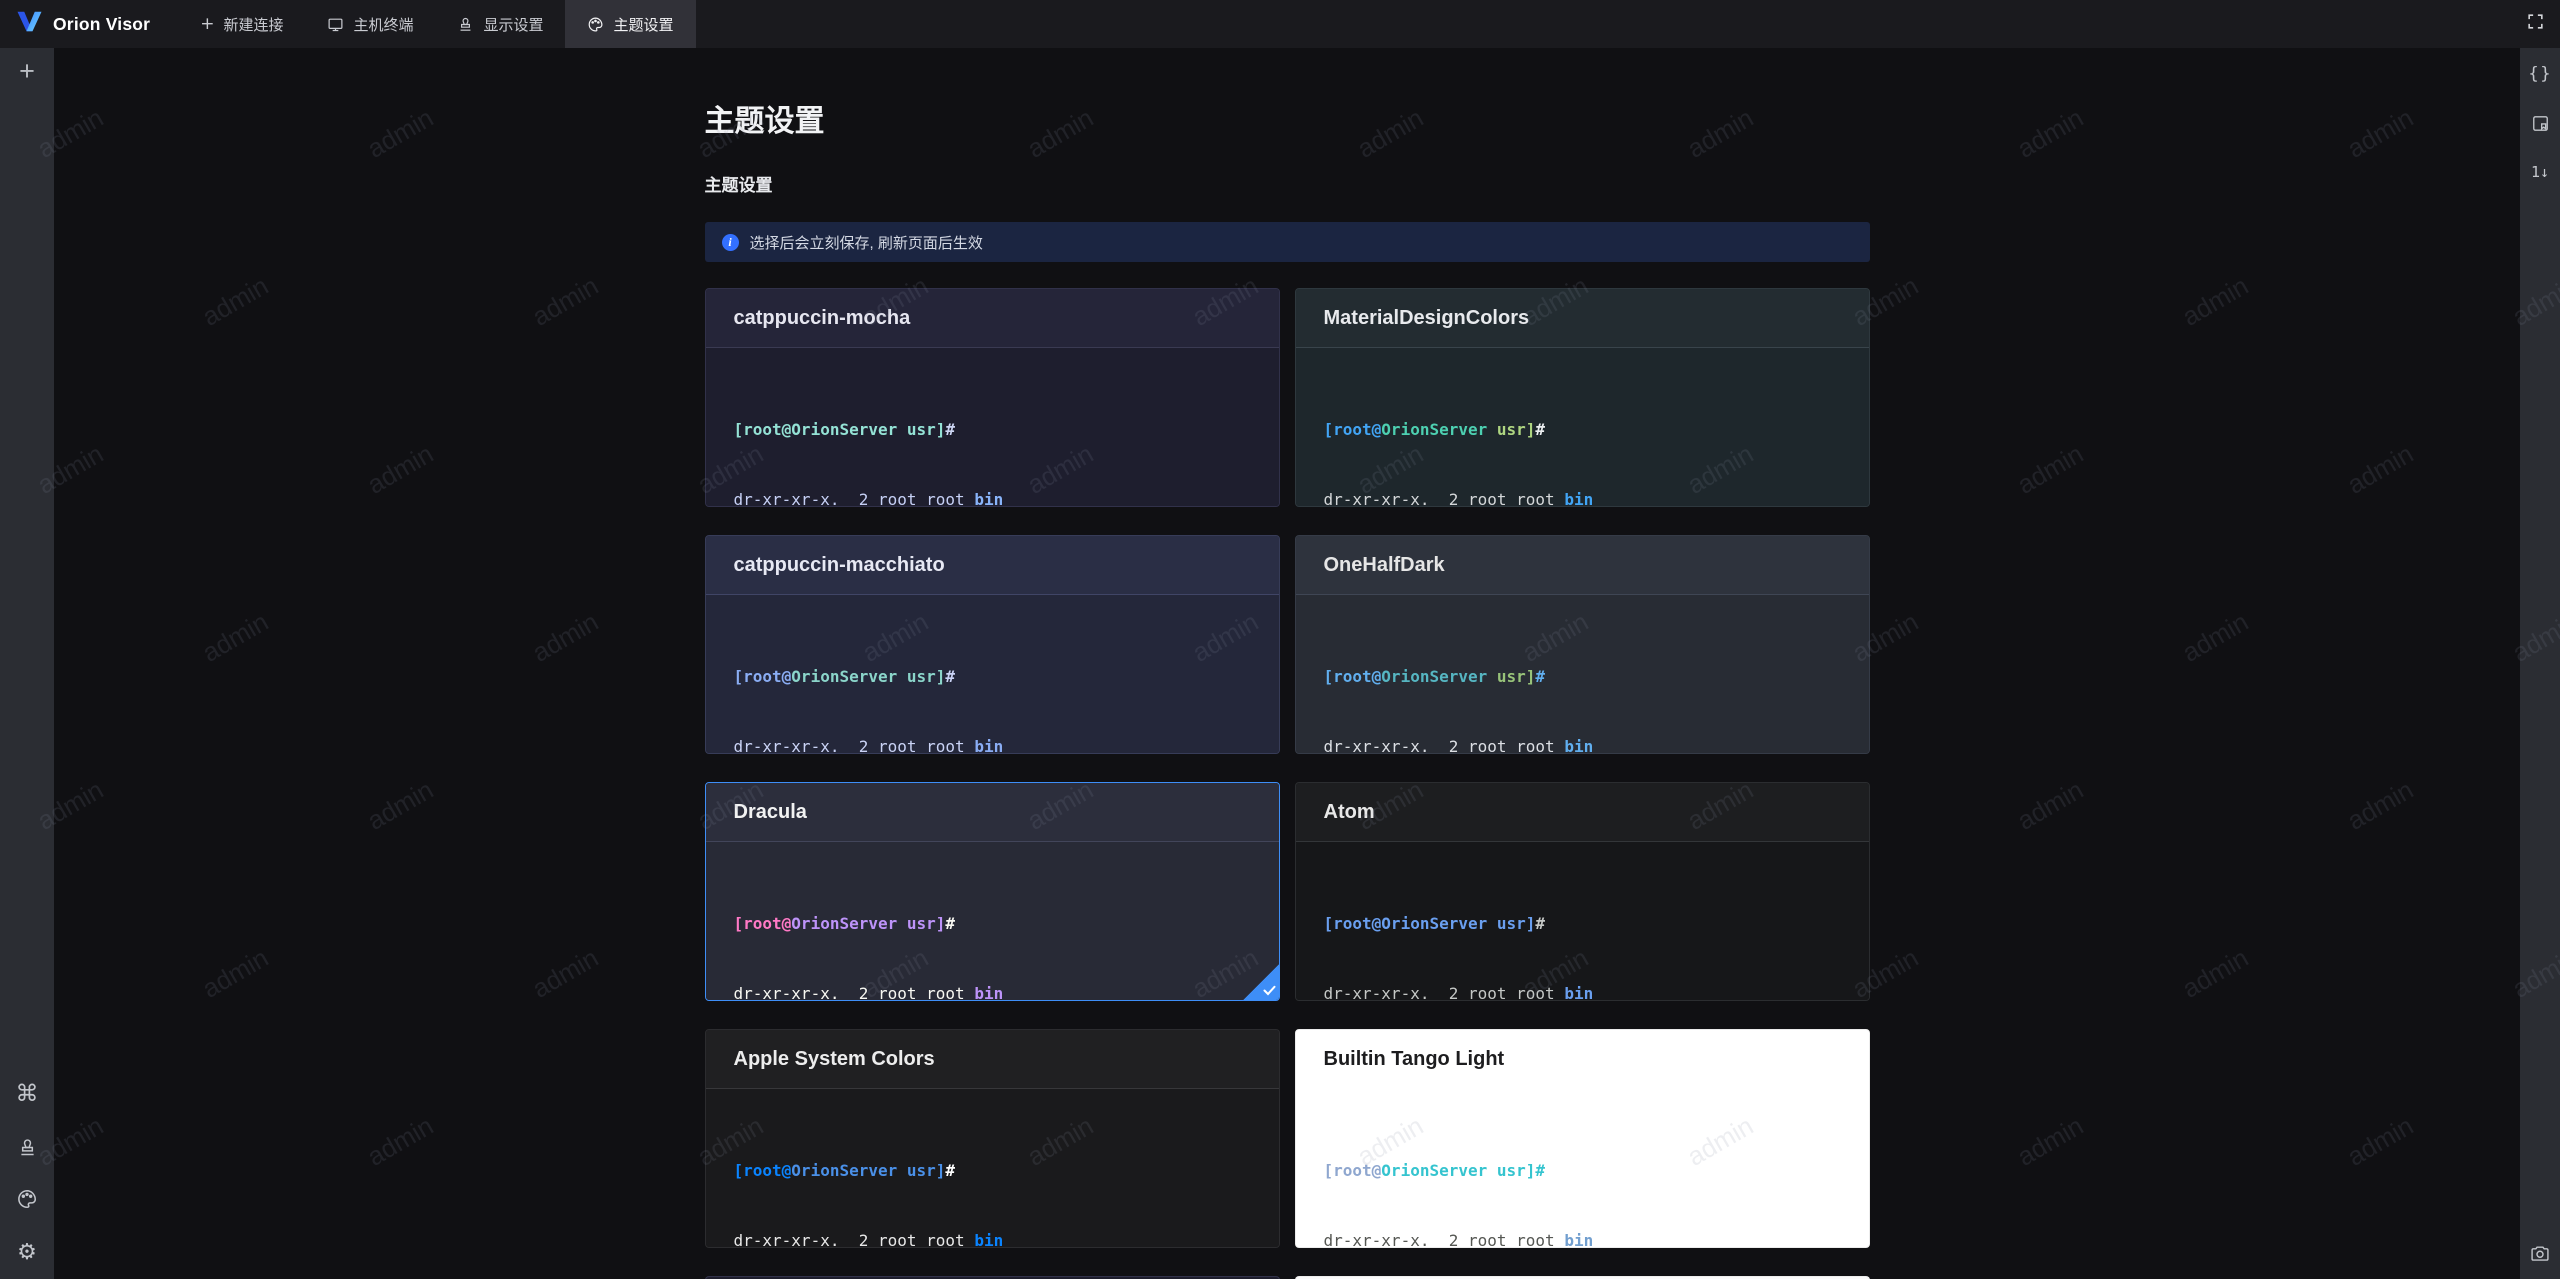  I want to click on section-title: 主题设置, so click(738, 185).